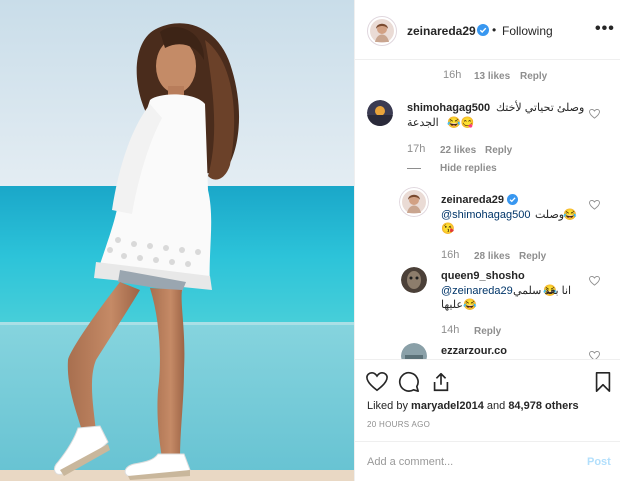 The width and height of the screenshot is (620, 481). Describe the element at coordinates (450, 330) in the screenshot. I see `comment-time: 14h` at that location.